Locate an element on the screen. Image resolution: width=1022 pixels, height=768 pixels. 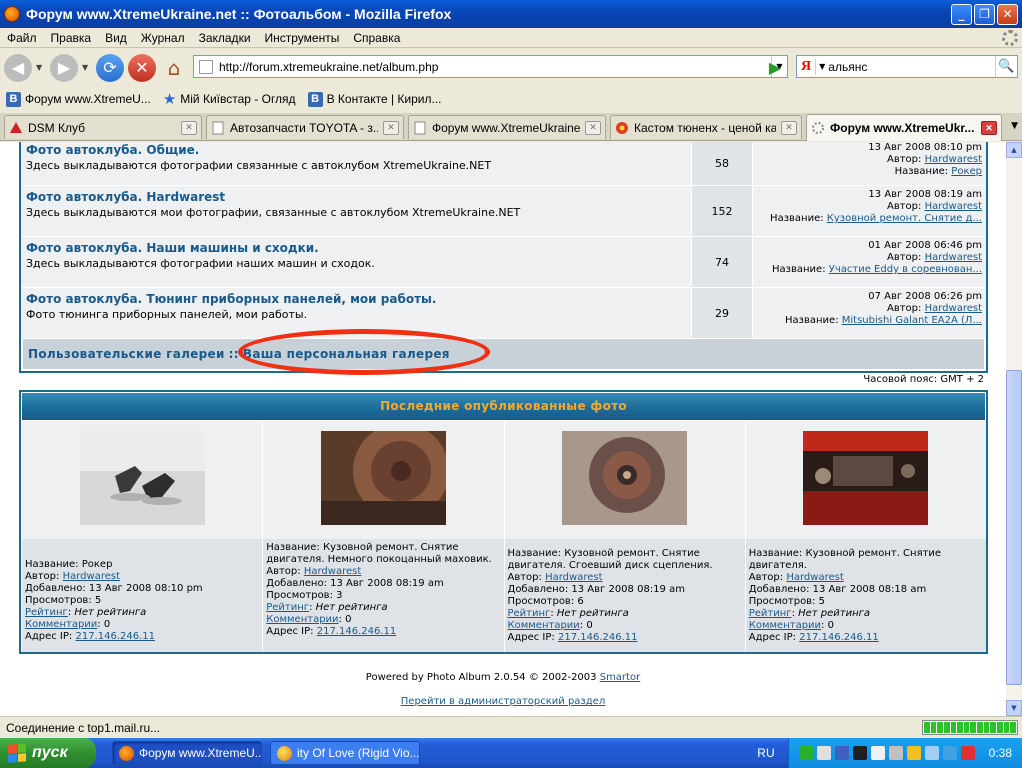
photo-thumbnail-flywheel is located at coordinates (383, 478).